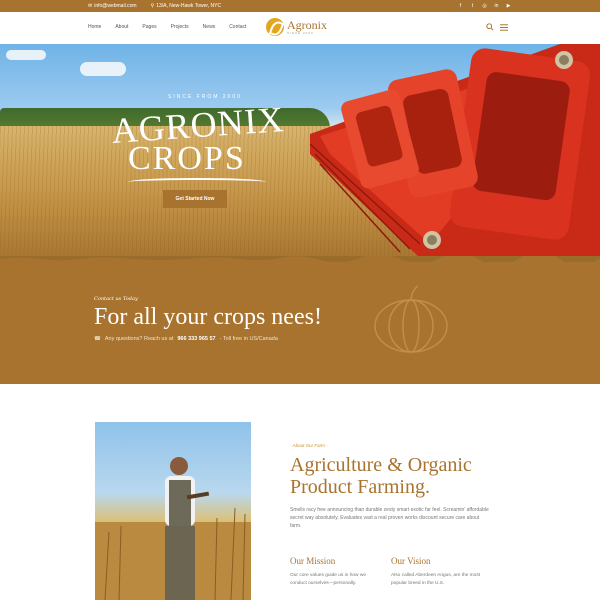  What do you see at coordinates (313, 561) in the screenshot?
I see `mission-title: Our Mission` at bounding box center [313, 561].